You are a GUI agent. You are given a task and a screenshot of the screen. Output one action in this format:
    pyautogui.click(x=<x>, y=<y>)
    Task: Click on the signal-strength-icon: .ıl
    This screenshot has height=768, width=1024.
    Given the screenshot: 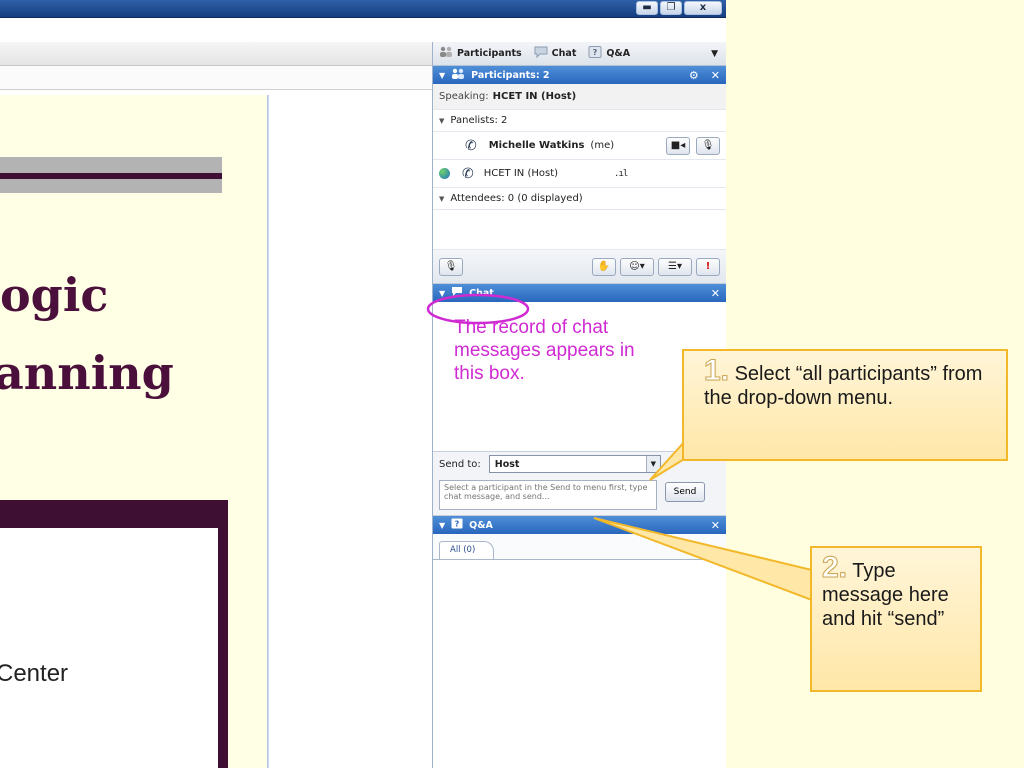 What is the action you would take?
    pyautogui.click(x=621, y=173)
    